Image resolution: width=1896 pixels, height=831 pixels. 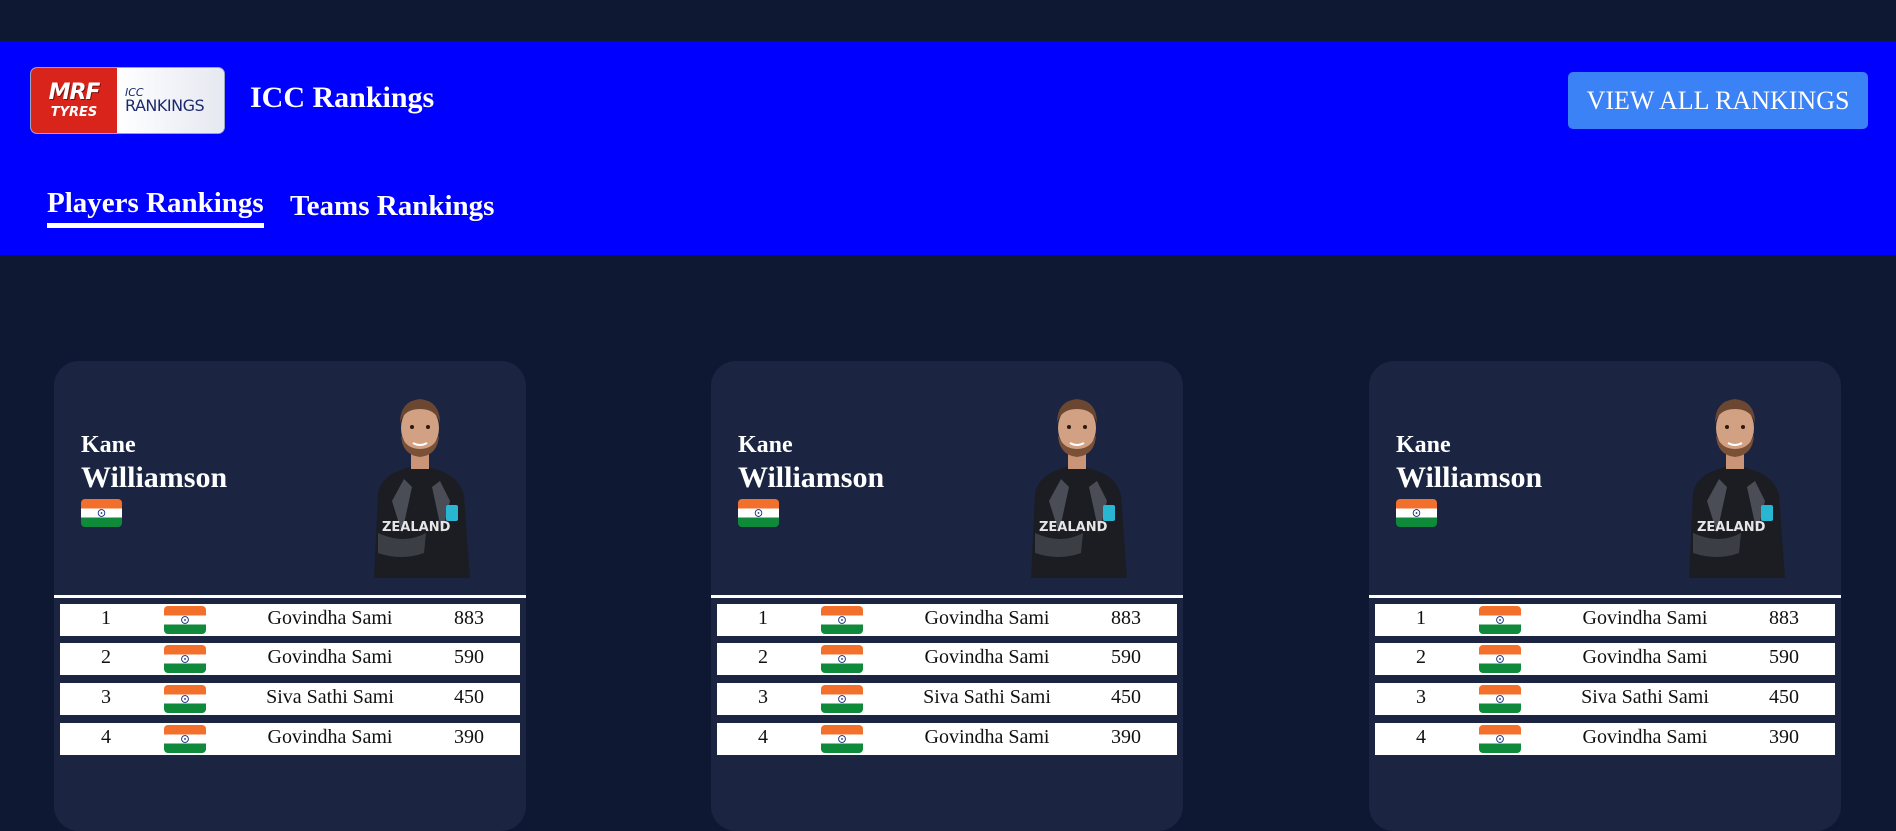 What do you see at coordinates (1718, 100) in the screenshot?
I see `view-all-rankings-button: VIEW ALL RANKINGS` at bounding box center [1718, 100].